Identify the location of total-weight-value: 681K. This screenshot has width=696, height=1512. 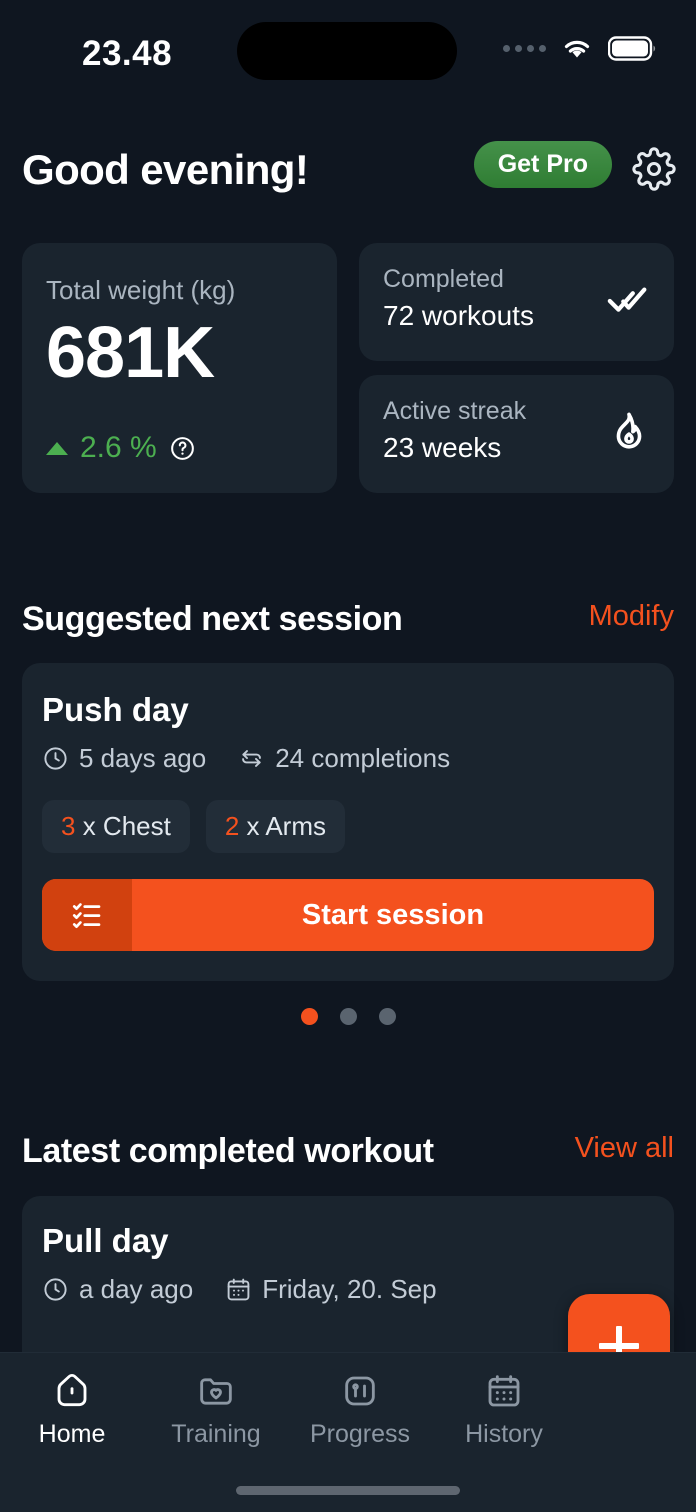
(130, 353).